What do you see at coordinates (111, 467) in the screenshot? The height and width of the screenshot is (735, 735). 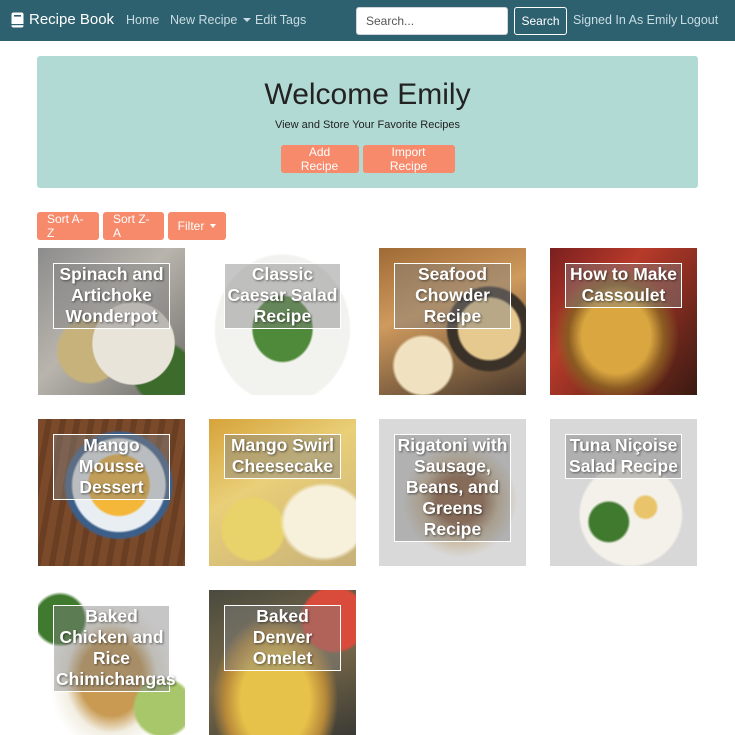 I see `recipe-title: Mango Mousse Dessert` at bounding box center [111, 467].